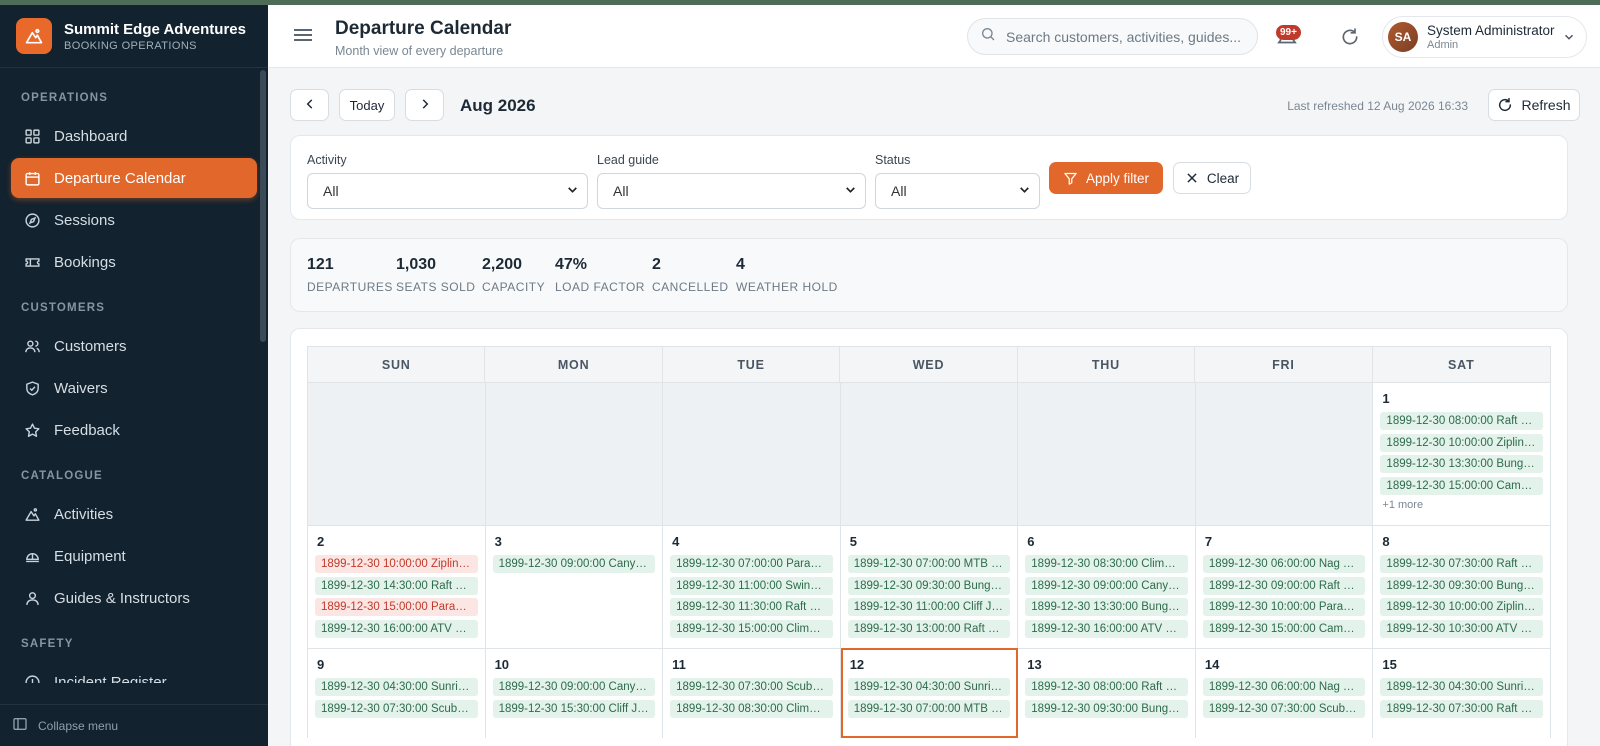  I want to click on next-month-button, so click(424, 105).